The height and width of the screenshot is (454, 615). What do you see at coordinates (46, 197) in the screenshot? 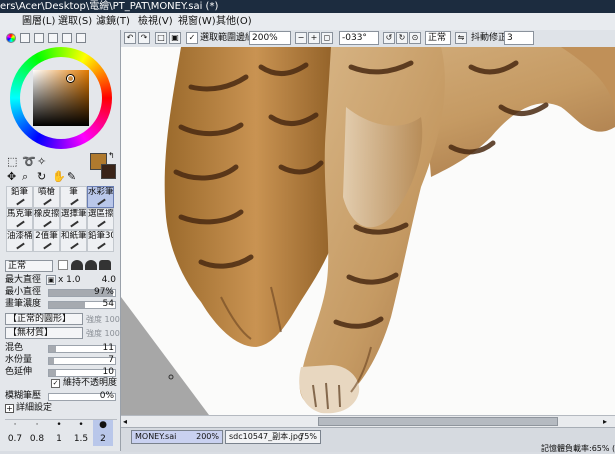
I see `tool-airbrush: 噴槍` at bounding box center [46, 197].